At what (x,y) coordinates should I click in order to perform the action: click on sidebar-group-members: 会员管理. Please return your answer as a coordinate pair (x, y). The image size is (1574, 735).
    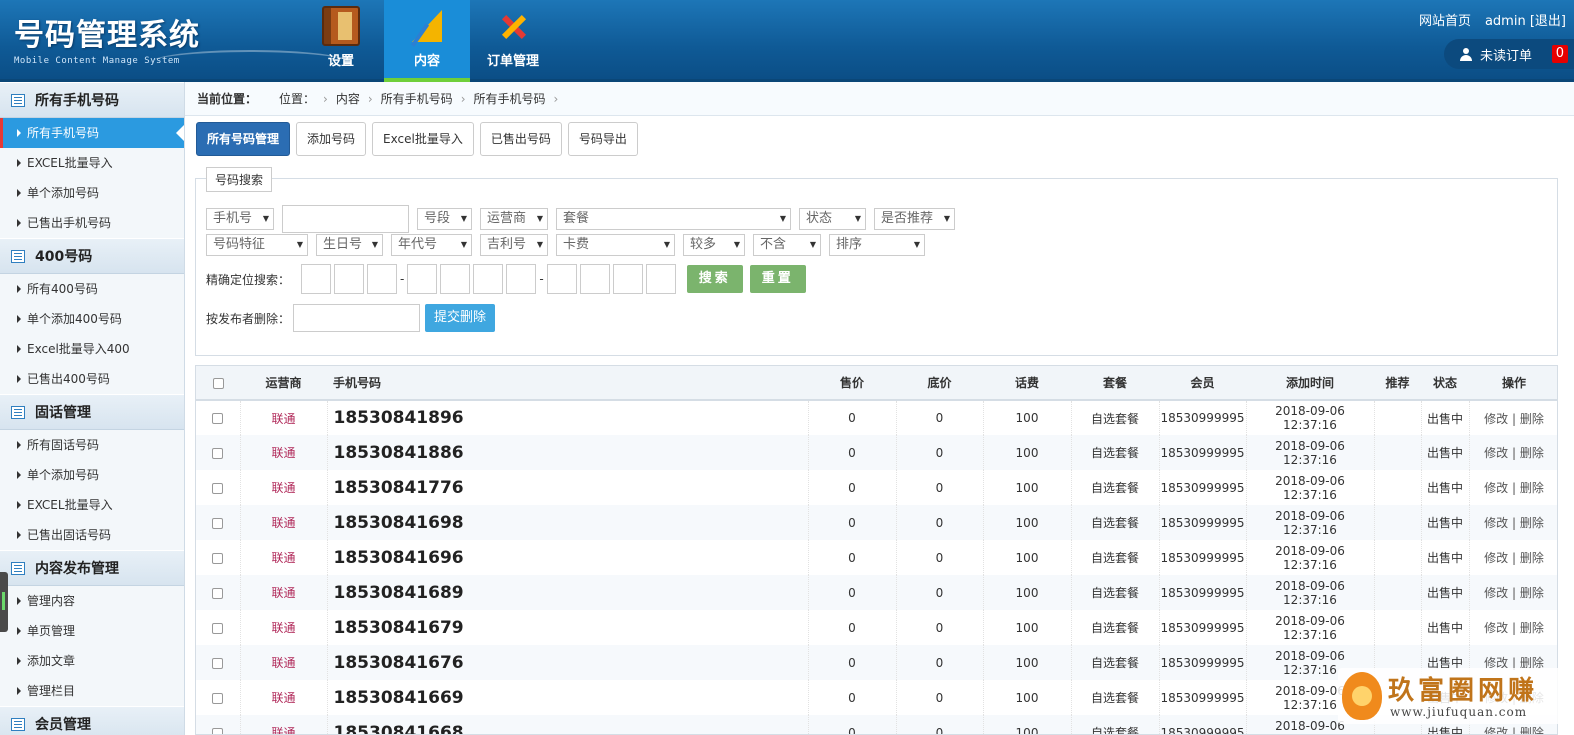
    Looking at the image, I should click on (92, 720).